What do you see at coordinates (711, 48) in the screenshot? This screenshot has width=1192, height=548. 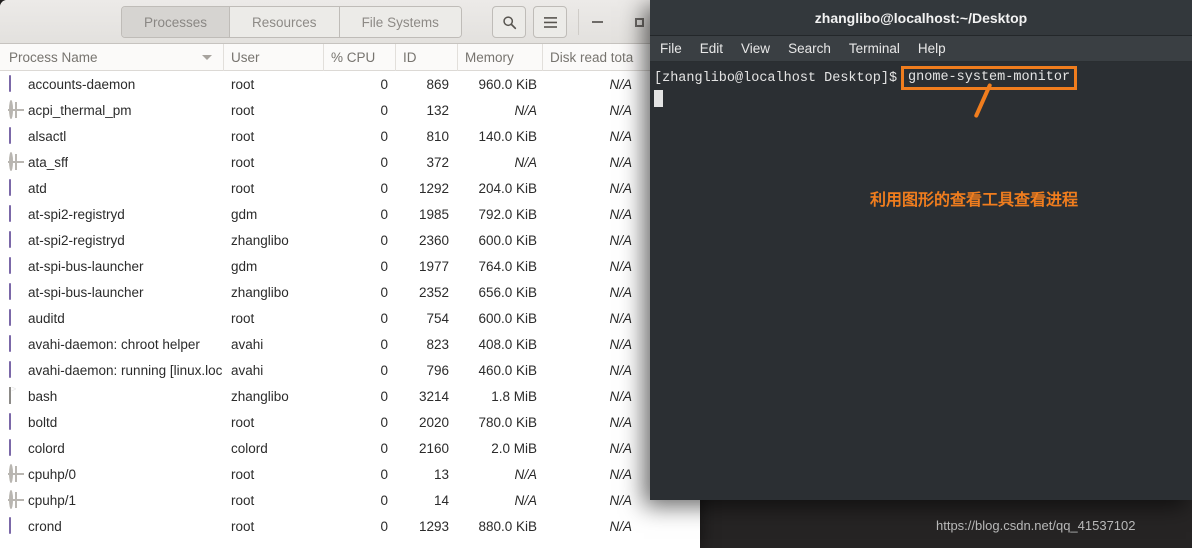 I see `menu-edit: Edit` at bounding box center [711, 48].